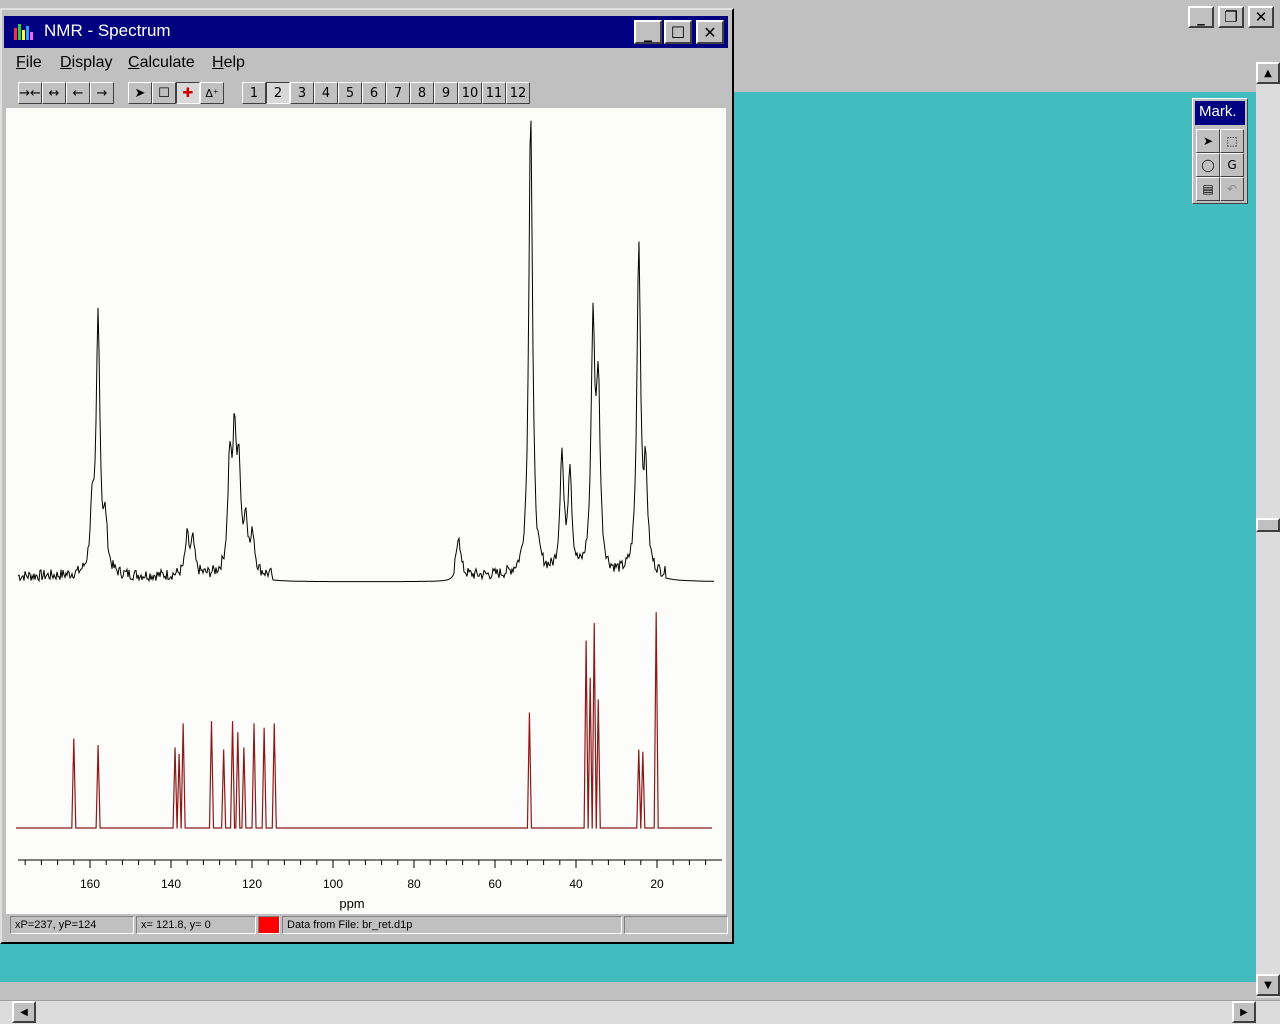 This screenshot has width=1280, height=1024. I want to click on minimize-icon: _, so click(1201, 17).